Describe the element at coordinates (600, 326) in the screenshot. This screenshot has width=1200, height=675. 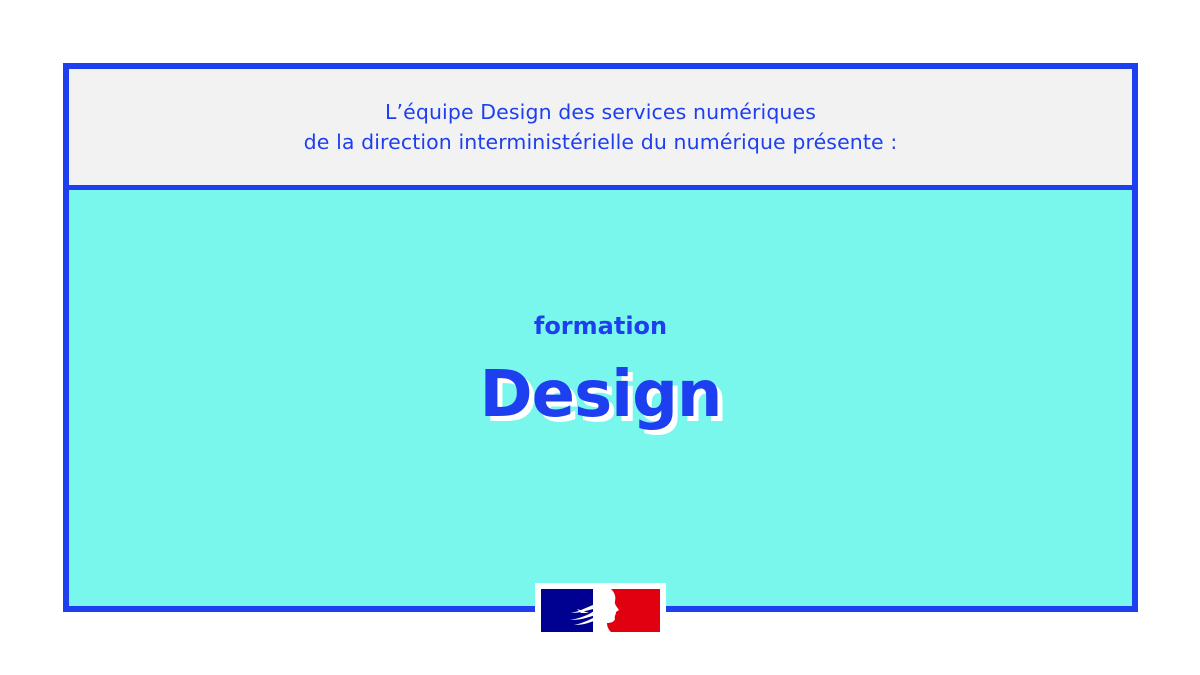
I see `course-kicker: formation` at that location.